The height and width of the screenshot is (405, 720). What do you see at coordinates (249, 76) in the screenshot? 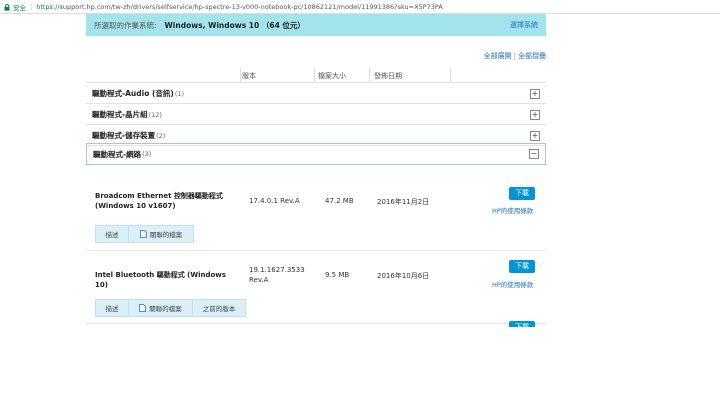
I see `column-version: 版本` at bounding box center [249, 76].